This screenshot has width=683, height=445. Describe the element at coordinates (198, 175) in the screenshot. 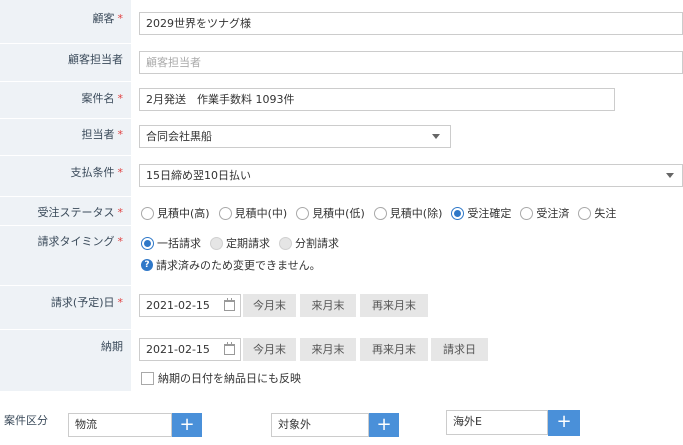

I see `payment-terms-value: 15日締め翌10日払い` at that location.